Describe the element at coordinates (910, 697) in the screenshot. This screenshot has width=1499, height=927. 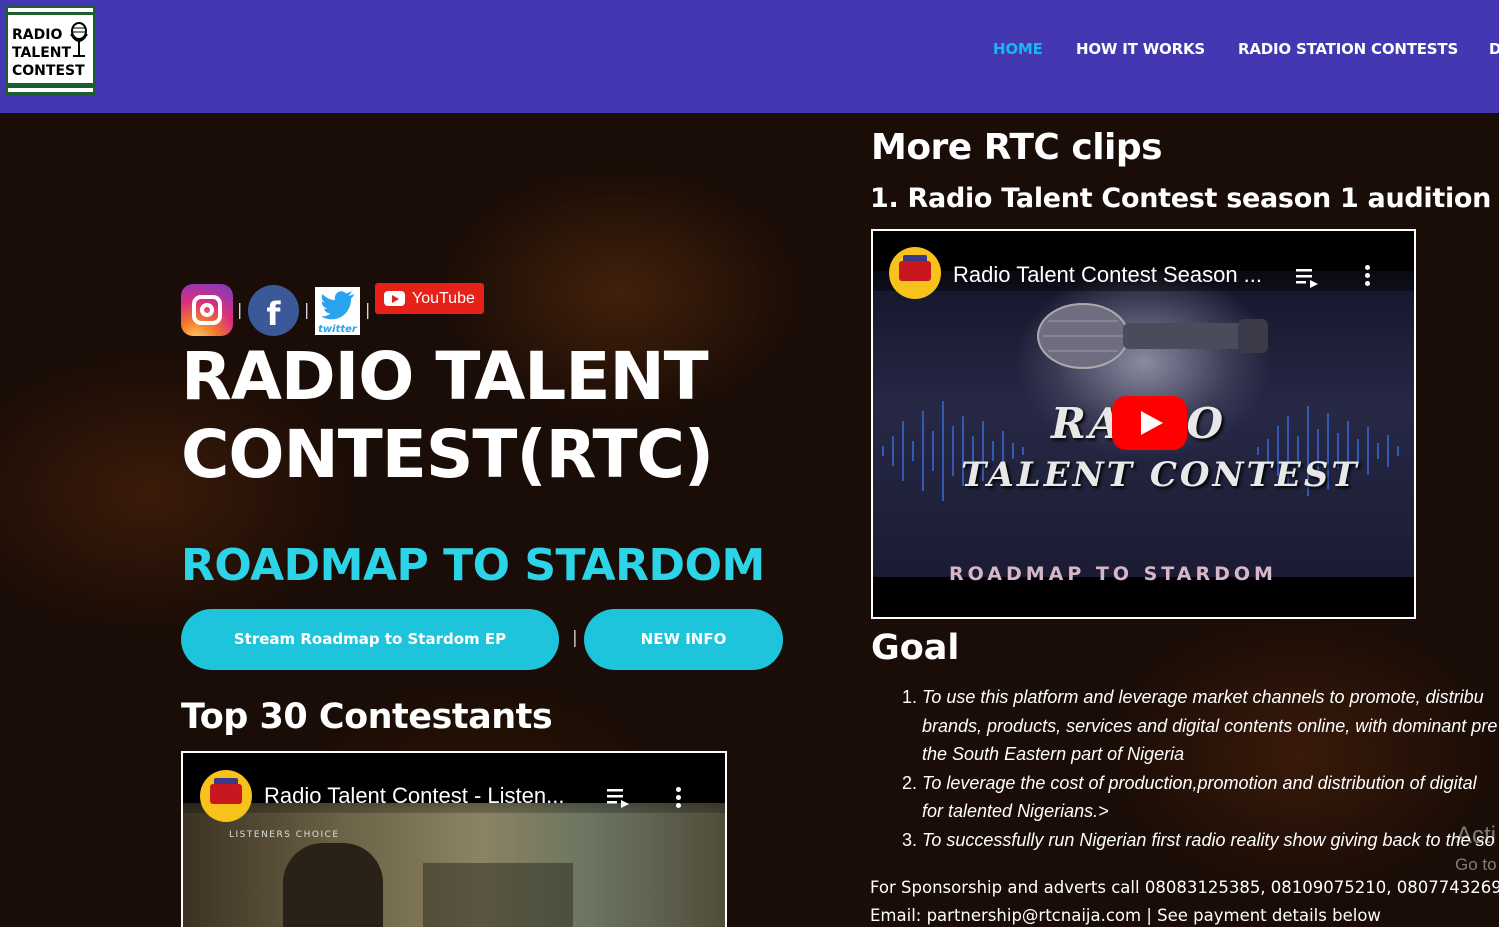
I see `goal-item-number: 1.` at that location.